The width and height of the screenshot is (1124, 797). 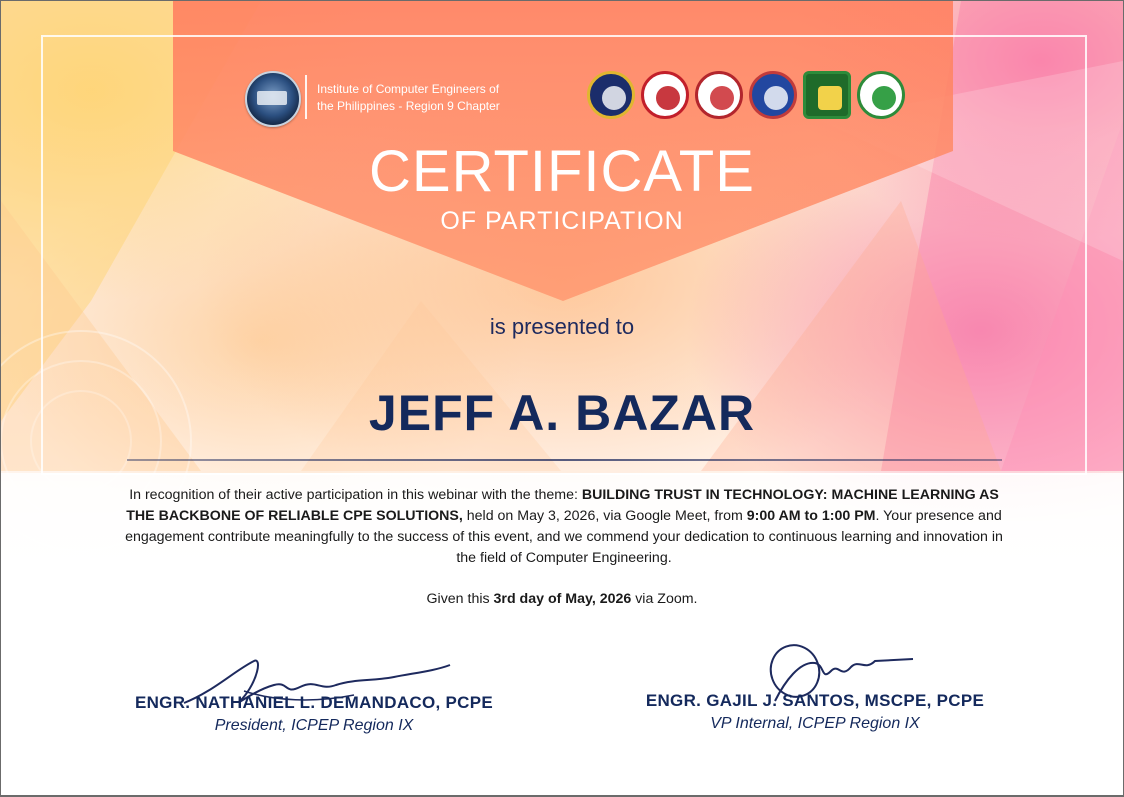 I want to click on certificate-subtitle: OF PARTICIPATION, so click(x=562, y=221).